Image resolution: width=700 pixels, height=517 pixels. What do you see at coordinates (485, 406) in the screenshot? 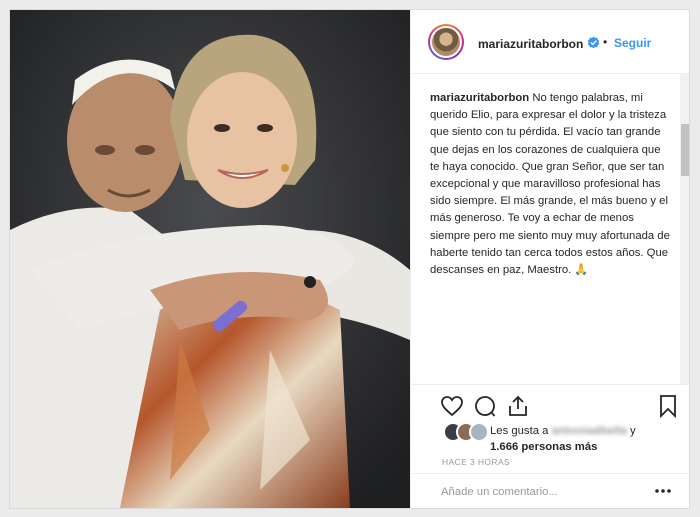
I see `comment-bubble-icon` at bounding box center [485, 406].